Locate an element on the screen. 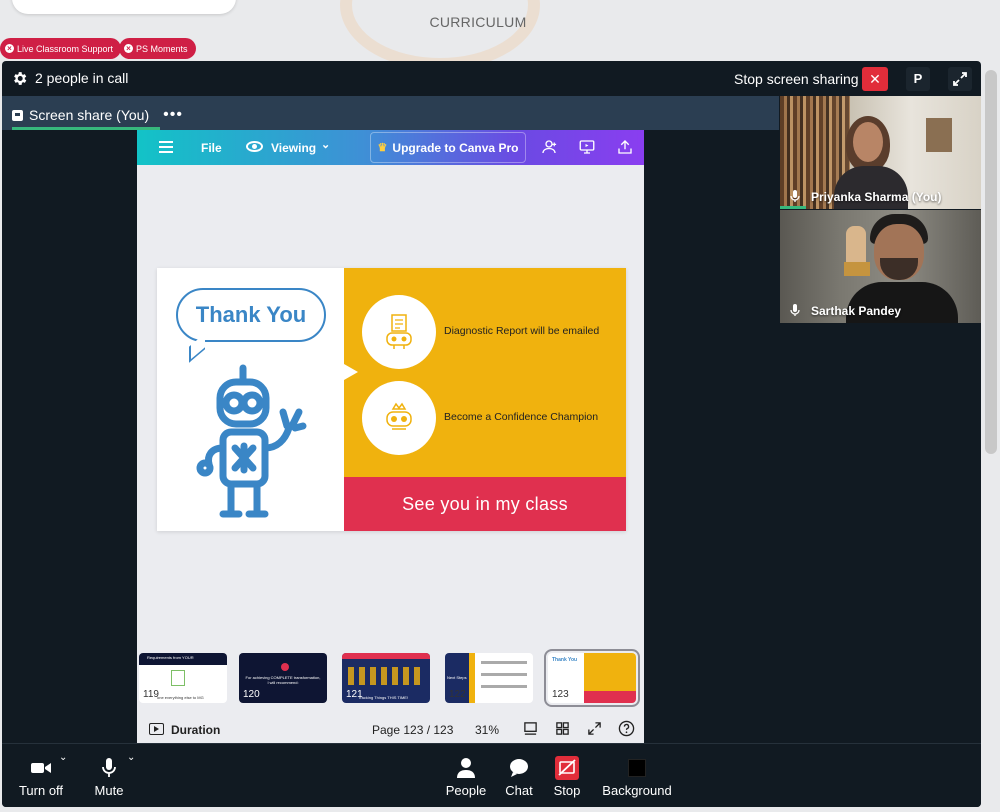 This screenshot has width=1000, height=812. call-top-bar: 2 people in call Stop screen sharing ✕ P is located at coordinates (491, 78).